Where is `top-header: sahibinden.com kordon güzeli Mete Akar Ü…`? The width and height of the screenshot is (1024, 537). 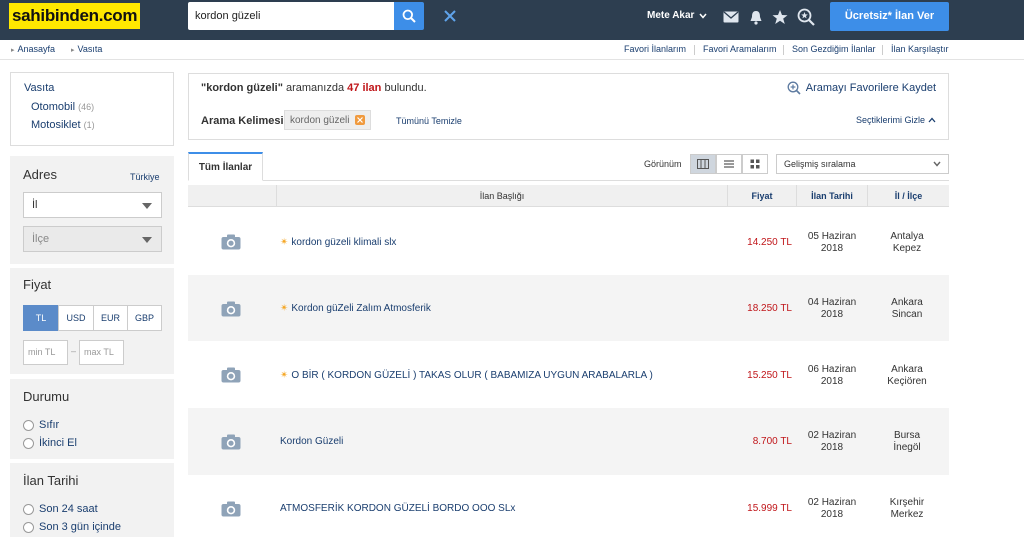 top-header: sahibinden.com kordon güzeli Mete Akar Ü… is located at coordinates (512, 20).